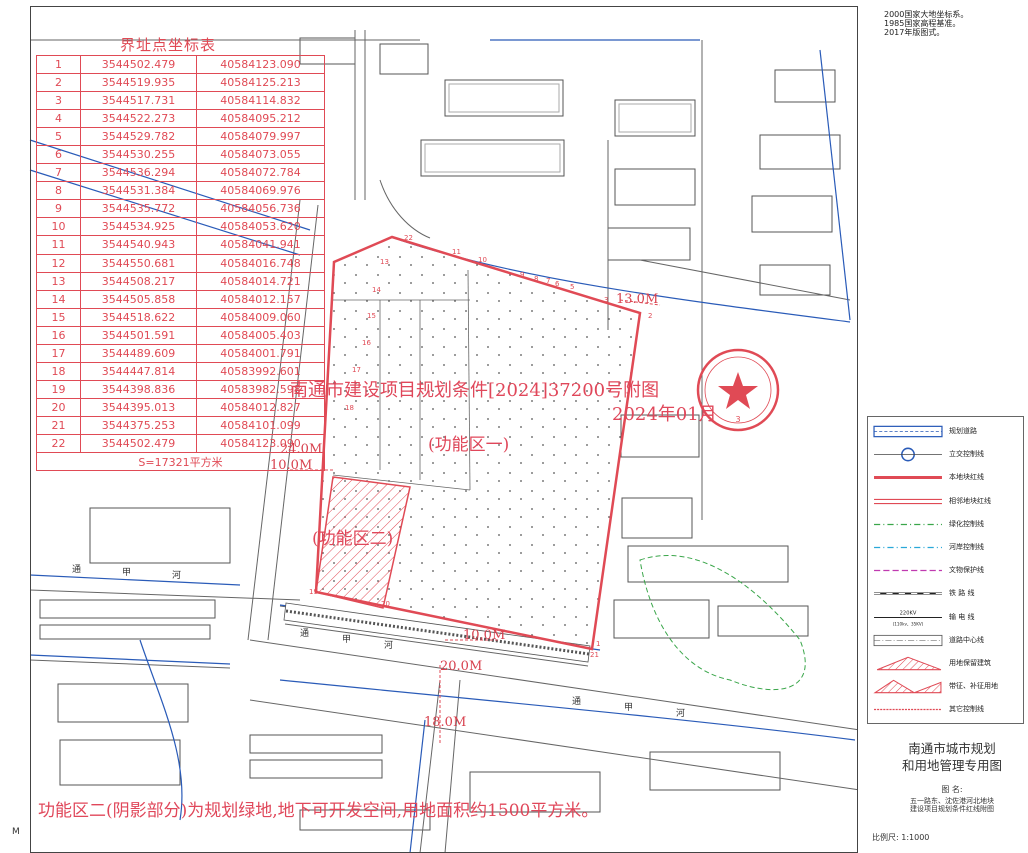  Describe the element at coordinates (908, 710) in the screenshot. I see `legend-symbol-red-dot` at that location.